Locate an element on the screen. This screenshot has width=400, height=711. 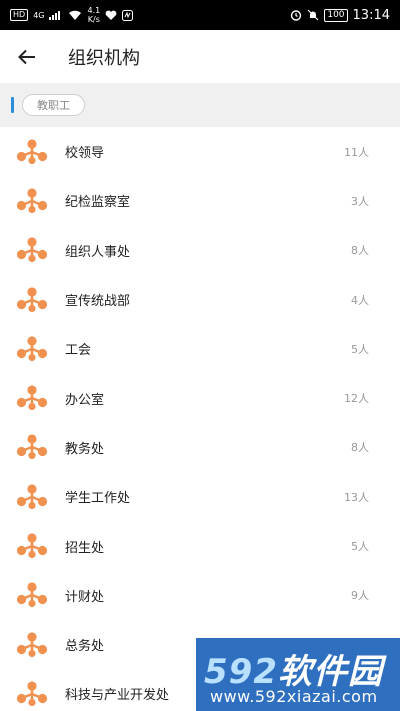
breadcrumb-item-faculty: 教职工 is located at coordinates (53, 105).